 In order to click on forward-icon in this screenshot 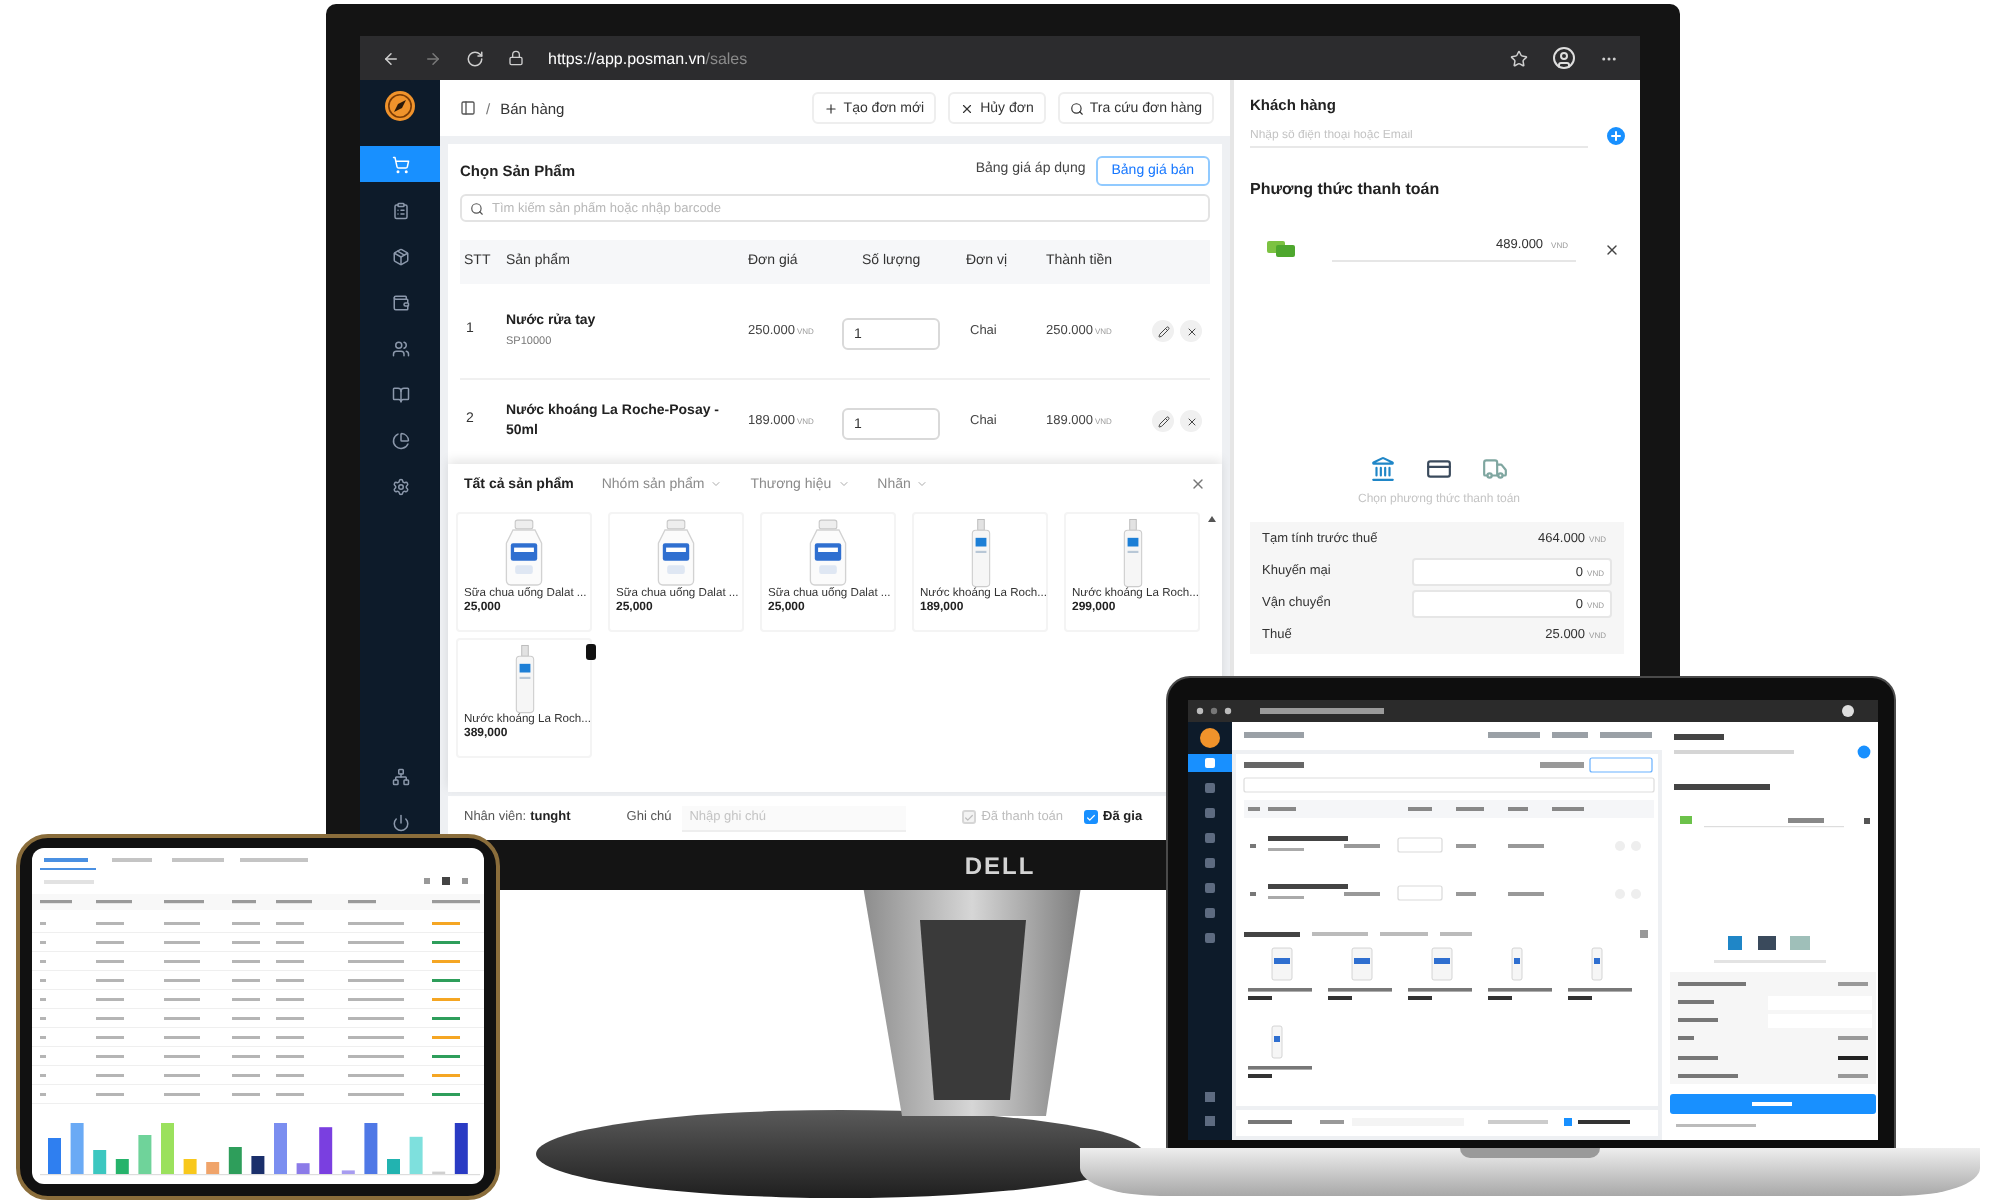, I will do `click(433, 58)`.